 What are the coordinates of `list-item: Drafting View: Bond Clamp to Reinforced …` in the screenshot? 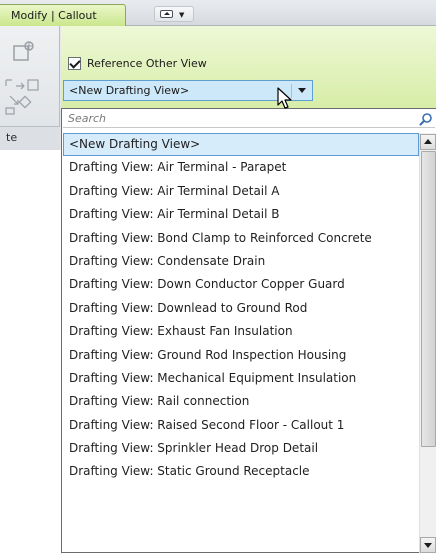 It's located at (241, 238).